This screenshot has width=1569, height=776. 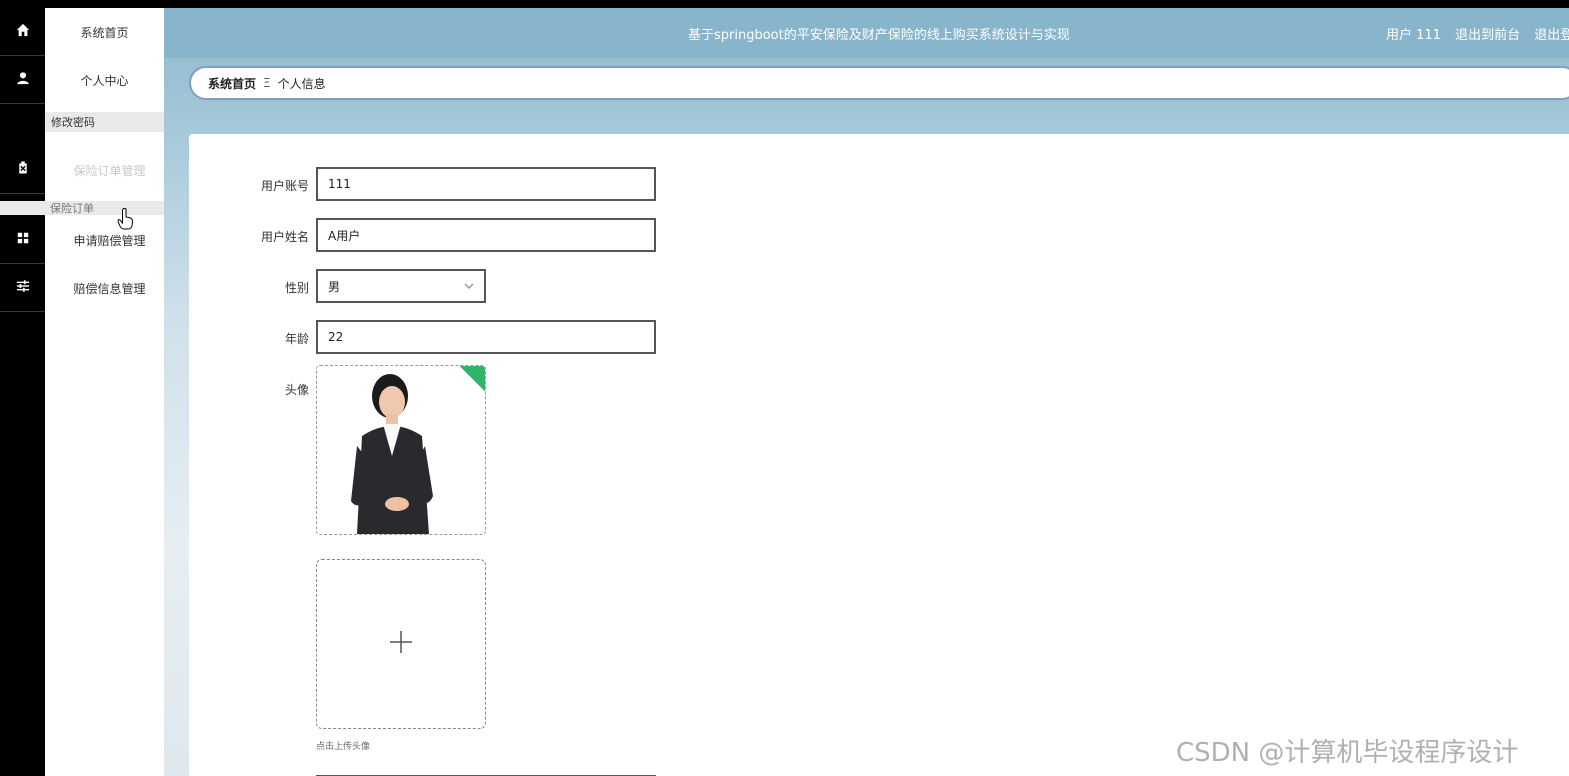 I want to click on back-to-front-link: 退出到前台, so click(x=1487, y=35).